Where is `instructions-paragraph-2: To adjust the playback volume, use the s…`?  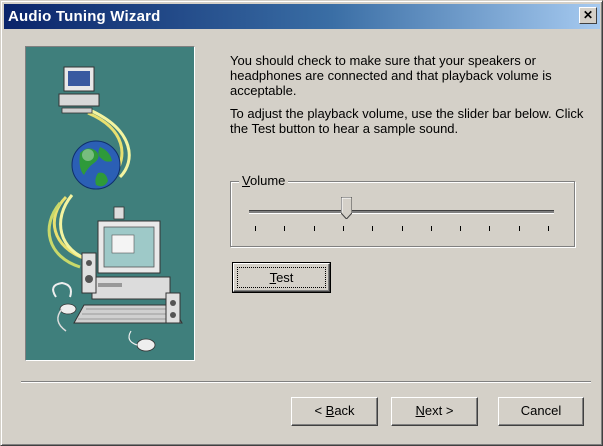 instructions-paragraph-2: To adjust the playback volume, use the s… is located at coordinates (407, 121).